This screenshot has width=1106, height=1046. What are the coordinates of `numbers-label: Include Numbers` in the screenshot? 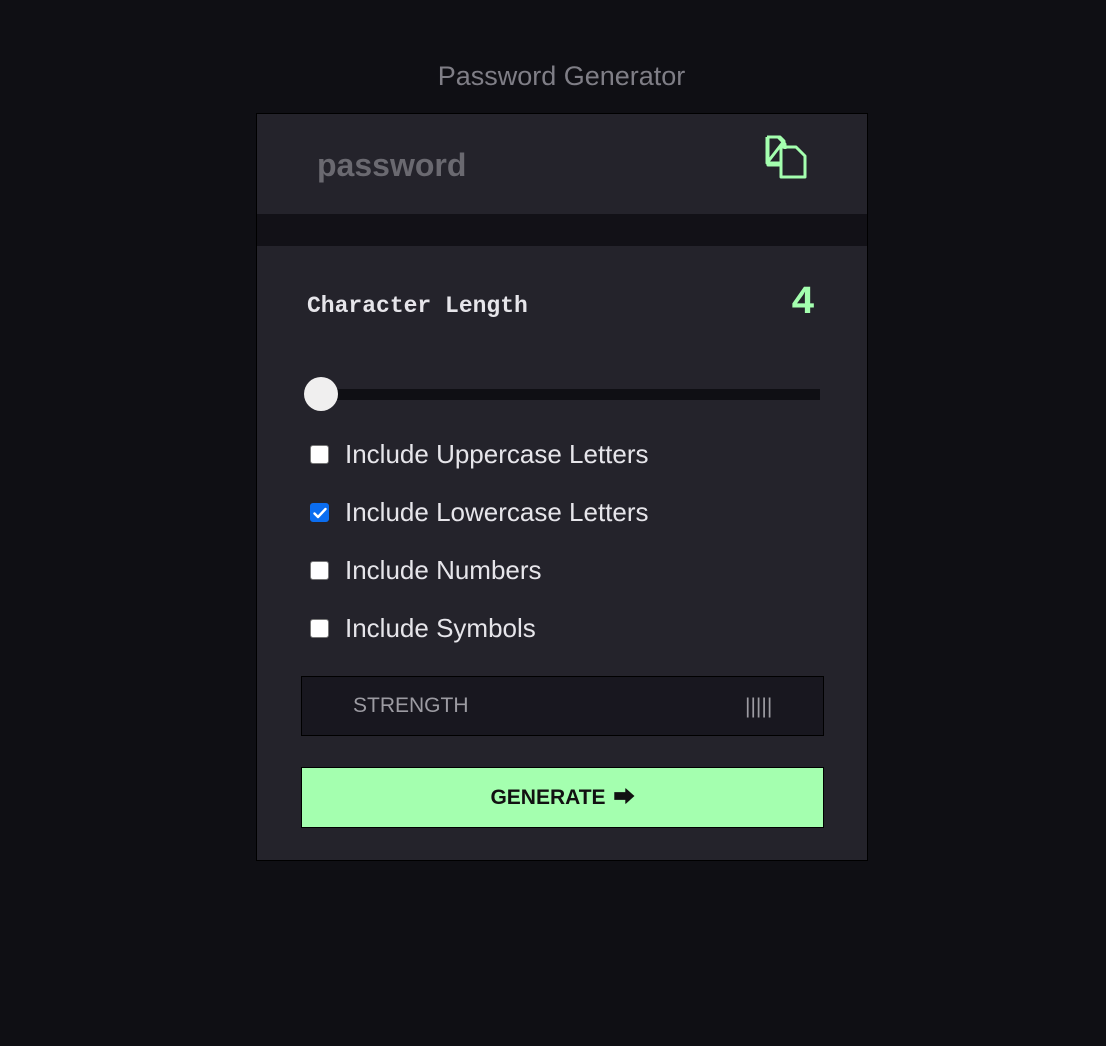 It's located at (443, 570).